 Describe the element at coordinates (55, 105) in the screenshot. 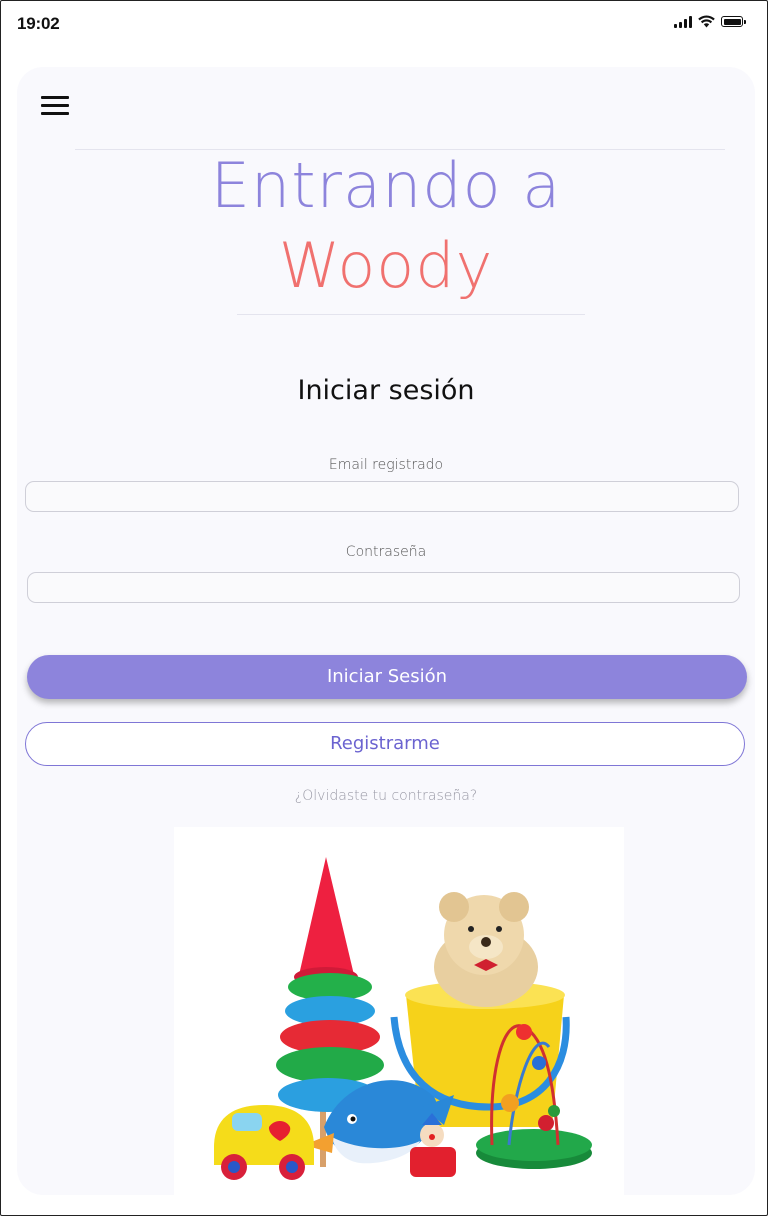

I see `hamburger-menu-icon` at that location.